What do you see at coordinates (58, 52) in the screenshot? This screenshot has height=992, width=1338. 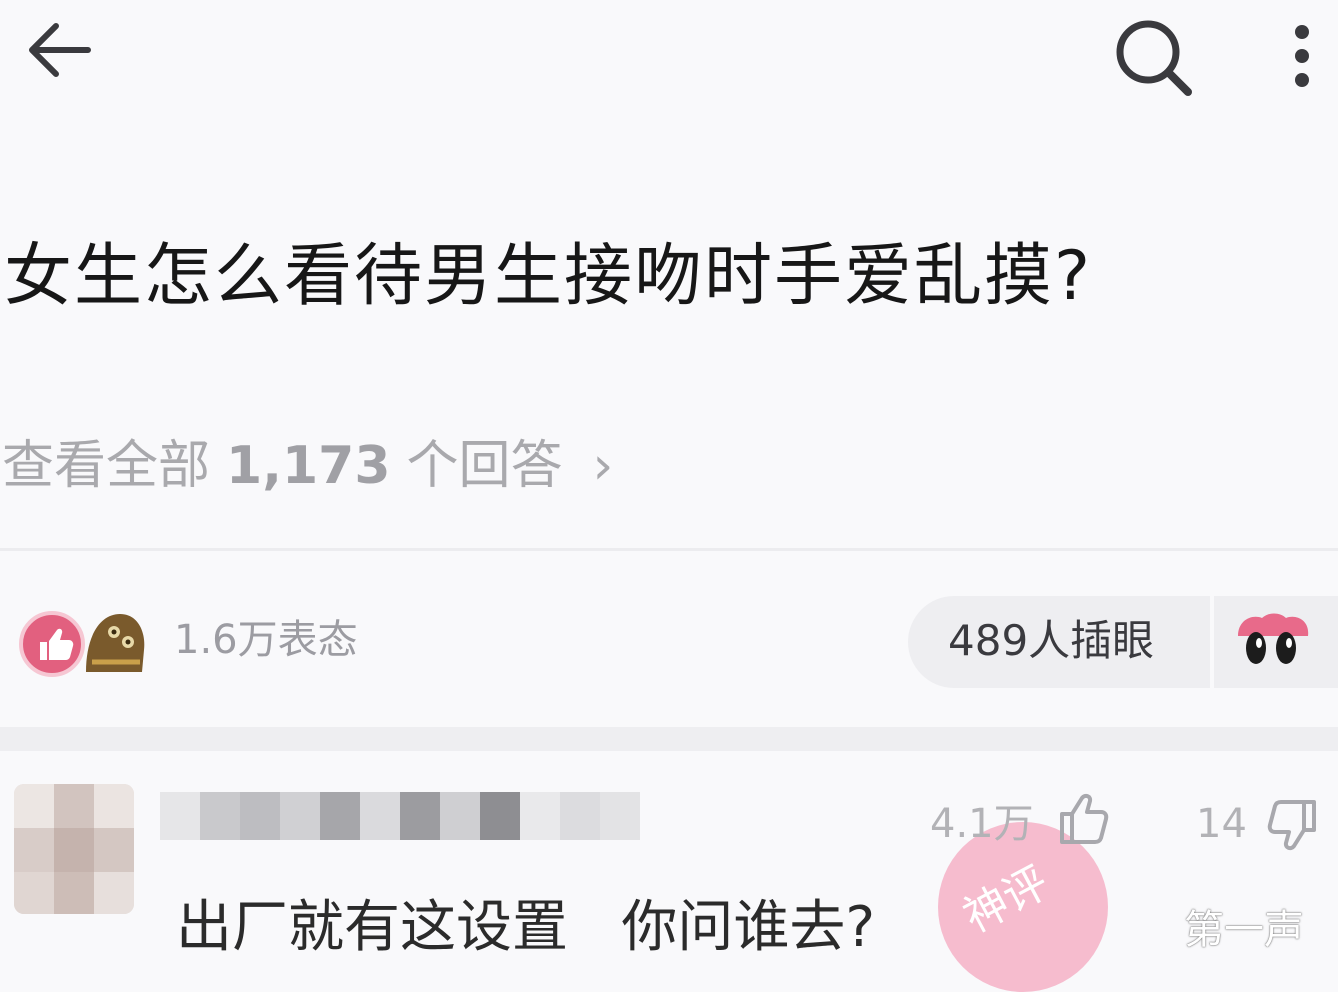 I see `back-arrow-icon` at bounding box center [58, 52].